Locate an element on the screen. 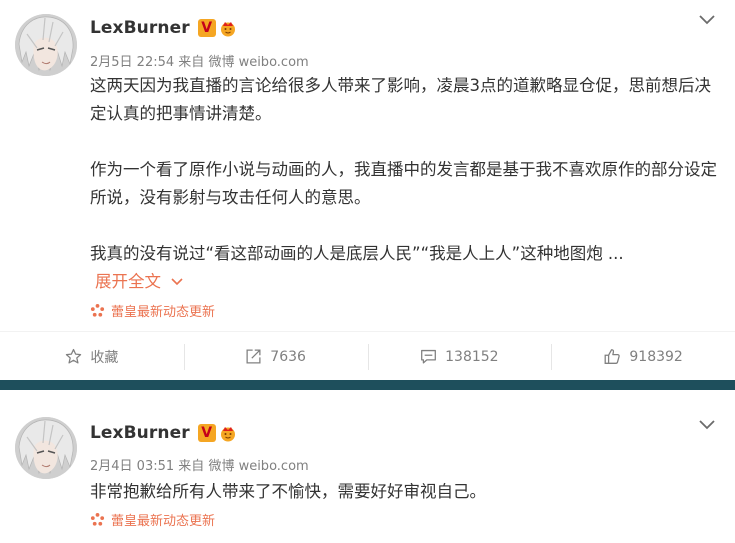 Image resolution: width=735 pixels, height=543 pixels. feed-divider is located at coordinates (367, 385).